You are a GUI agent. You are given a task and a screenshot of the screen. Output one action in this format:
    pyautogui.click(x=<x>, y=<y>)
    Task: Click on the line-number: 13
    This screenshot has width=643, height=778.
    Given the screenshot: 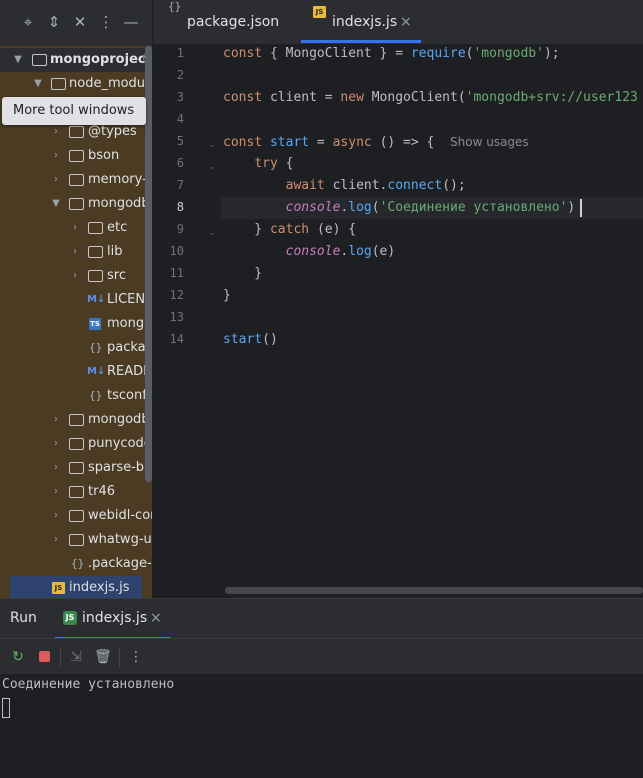 What is the action you would take?
    pyautogui.click(x=176, y=317)
    